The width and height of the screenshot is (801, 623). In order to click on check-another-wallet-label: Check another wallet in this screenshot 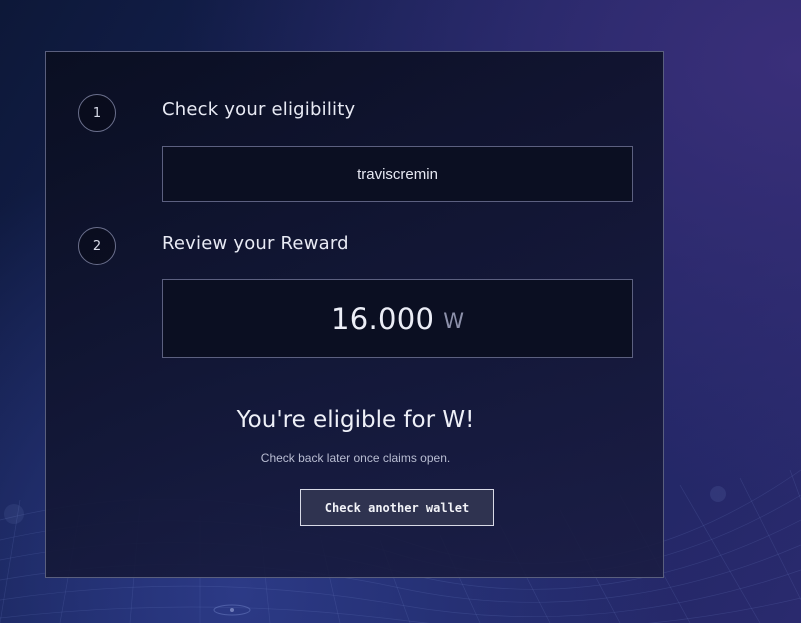, I will do `click(397, 507)`.